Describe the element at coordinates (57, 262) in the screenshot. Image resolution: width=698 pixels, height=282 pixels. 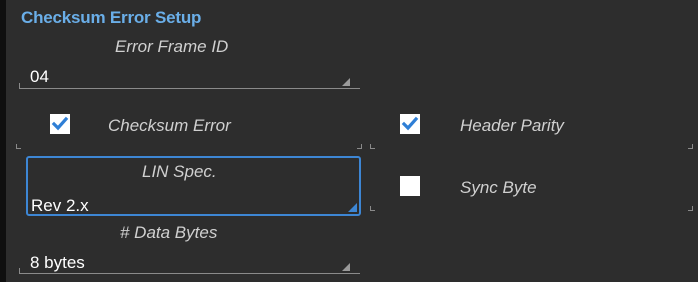
I see `data-bytes-value: 8 bytes` at that location.